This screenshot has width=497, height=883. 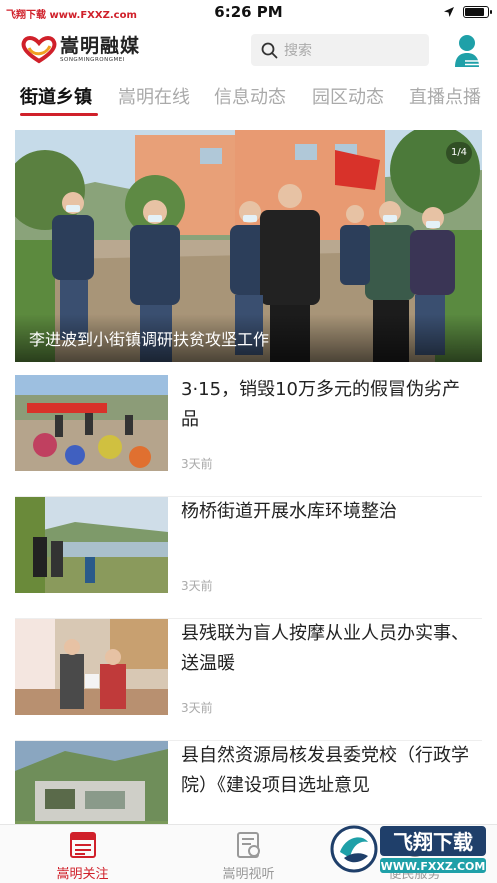 I want to click on news-icon, so click(x=83, y=845).